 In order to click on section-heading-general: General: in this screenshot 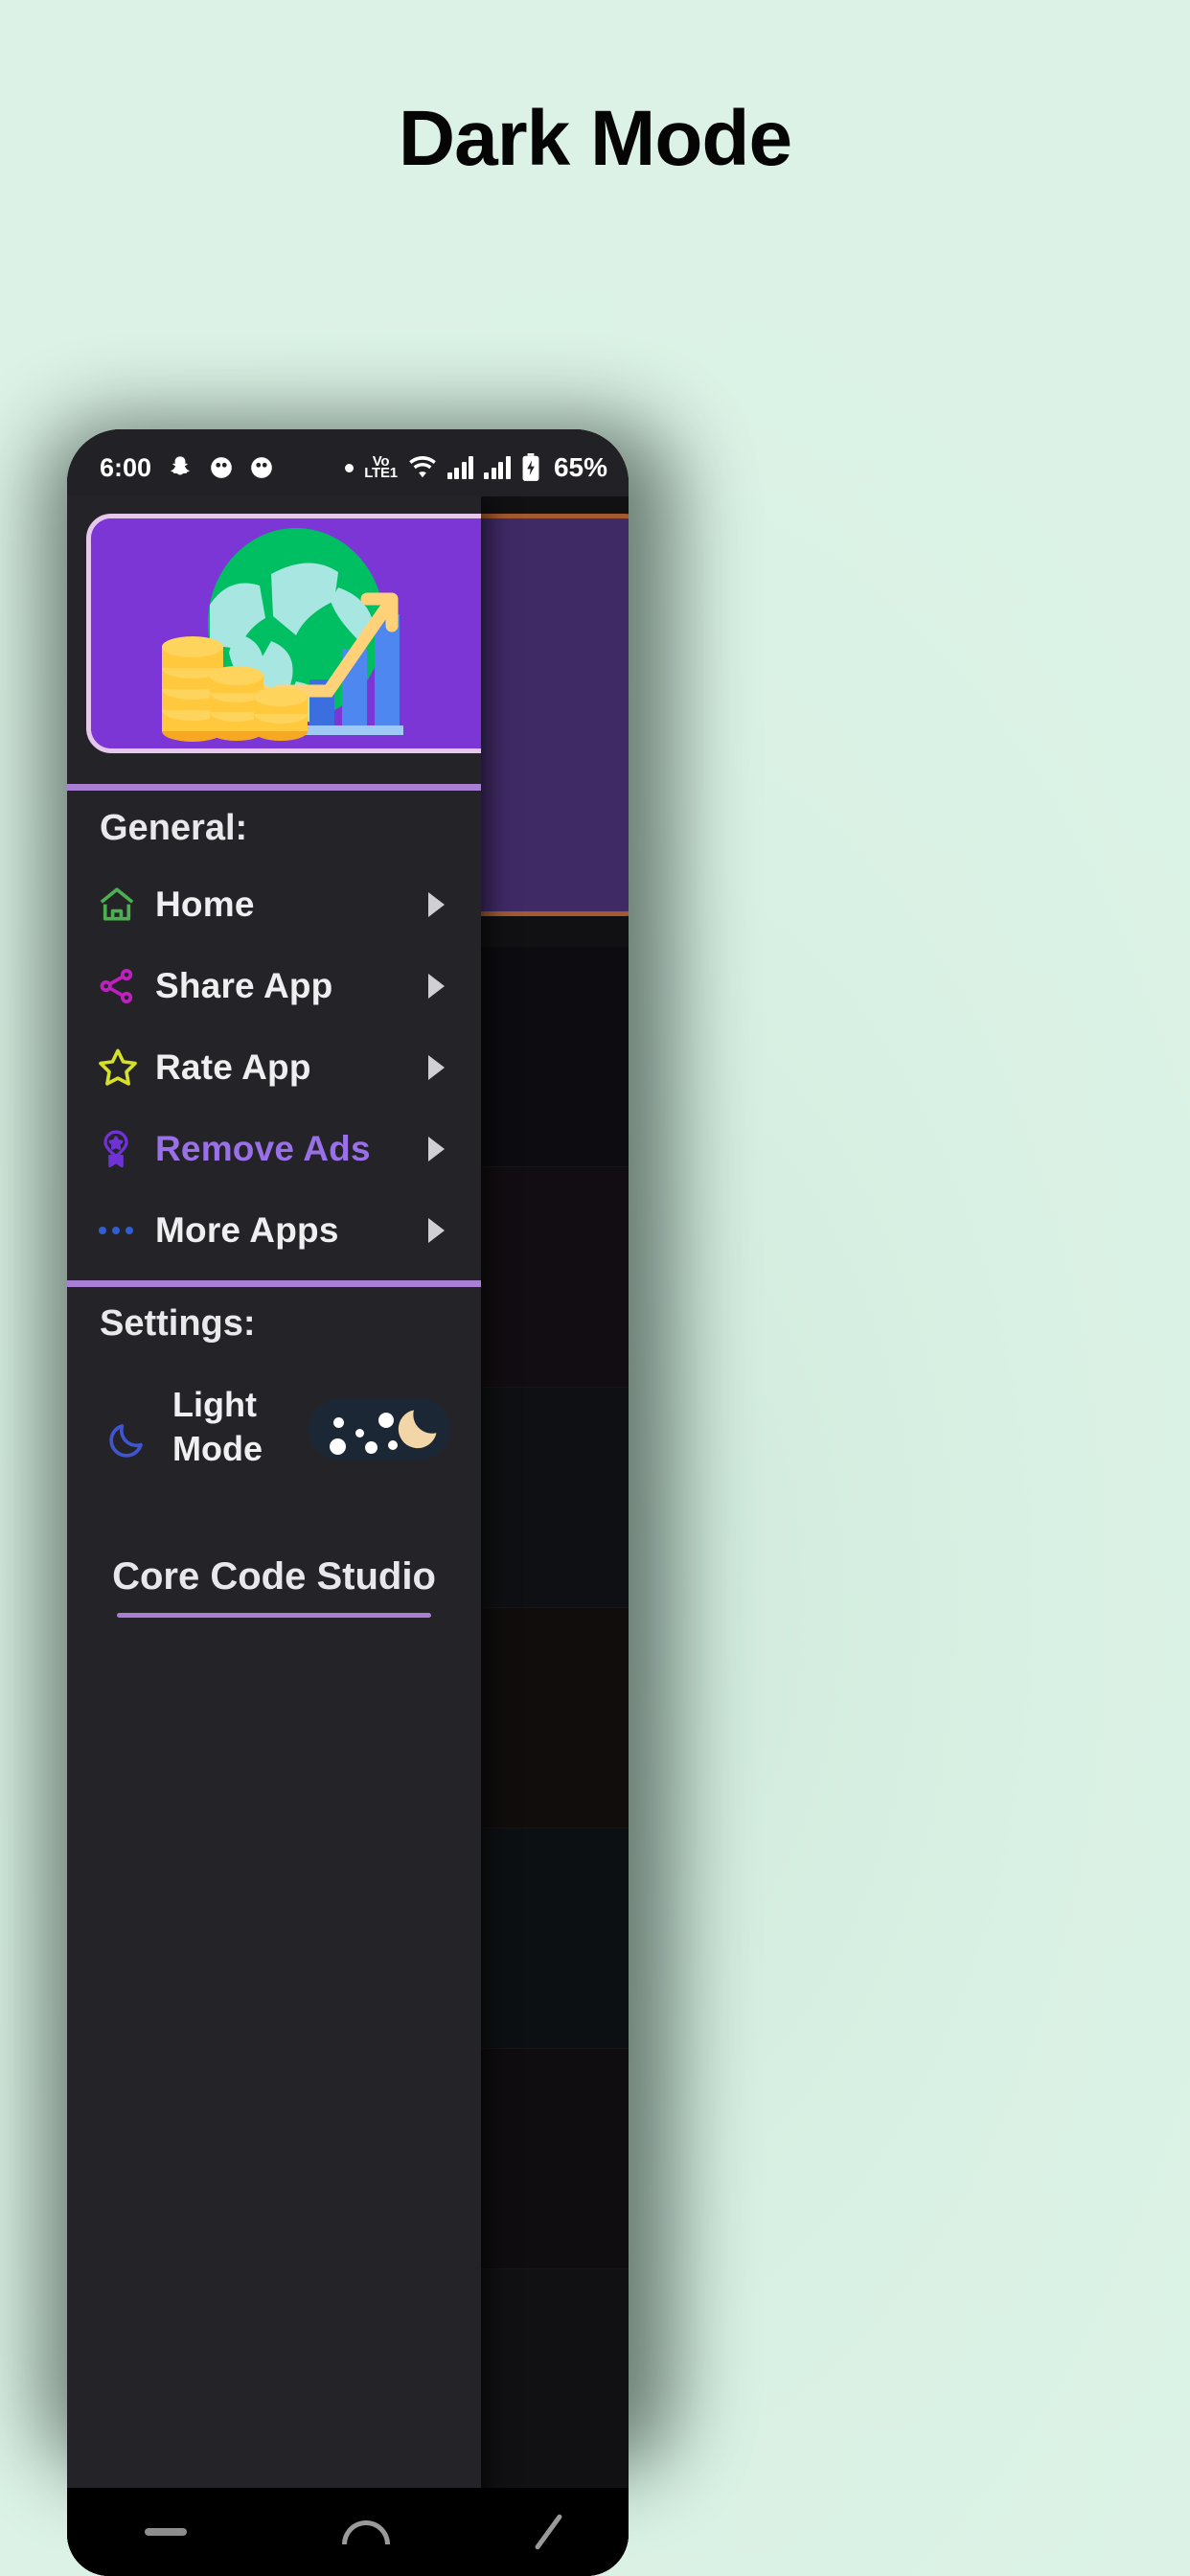, I will do `click(174, 828)`.